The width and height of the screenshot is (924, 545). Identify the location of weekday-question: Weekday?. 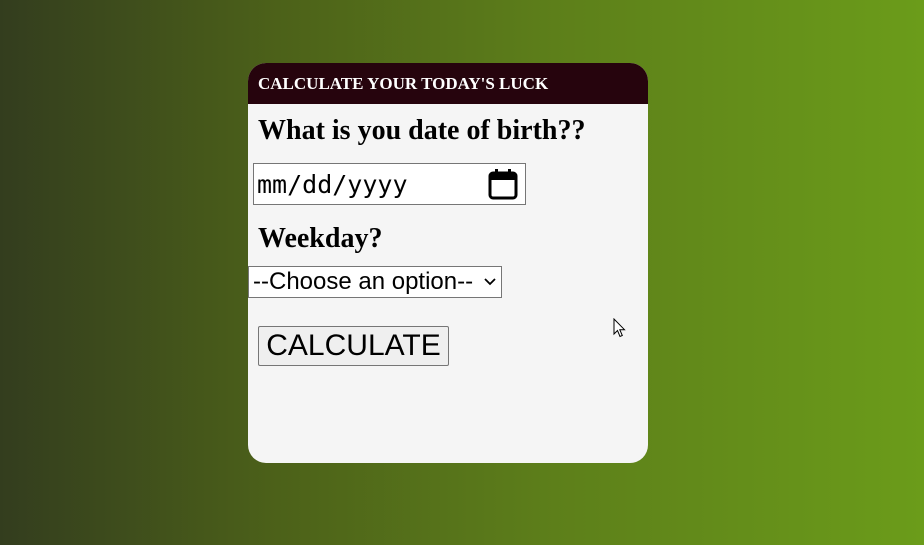
(320, 238).